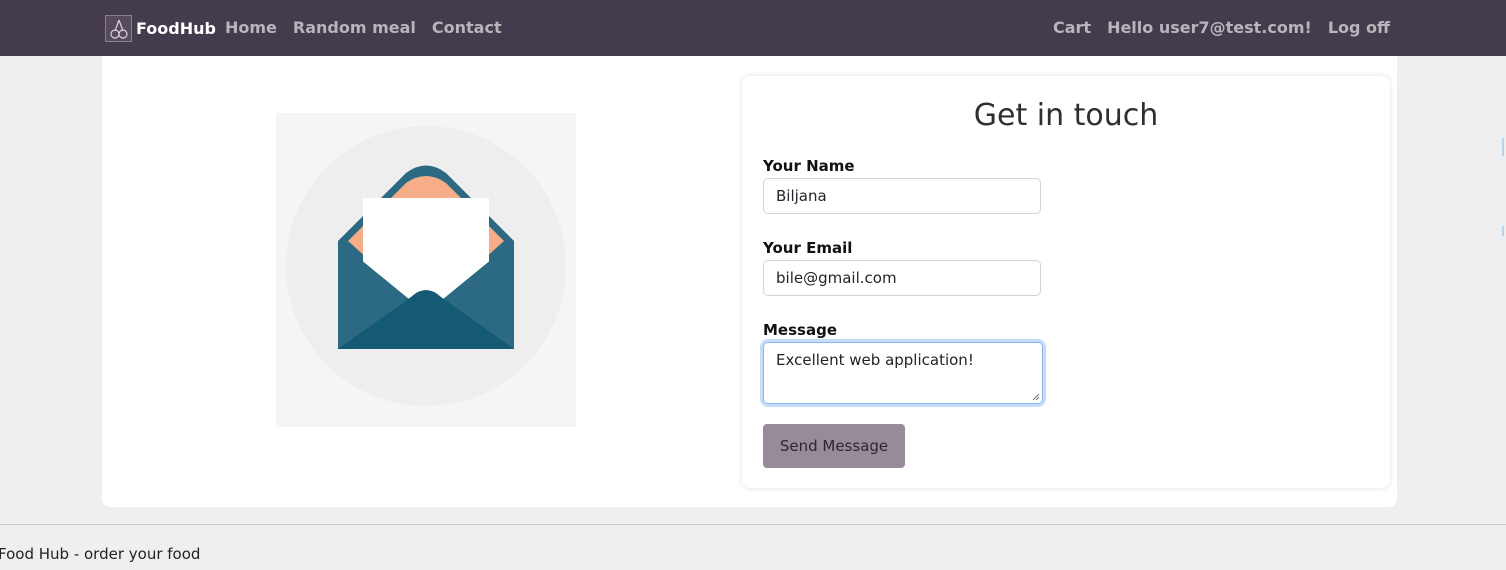 This screenshot has height=570, width=1506. I want to click on form-title: Get in touch, so click(1066, 115).